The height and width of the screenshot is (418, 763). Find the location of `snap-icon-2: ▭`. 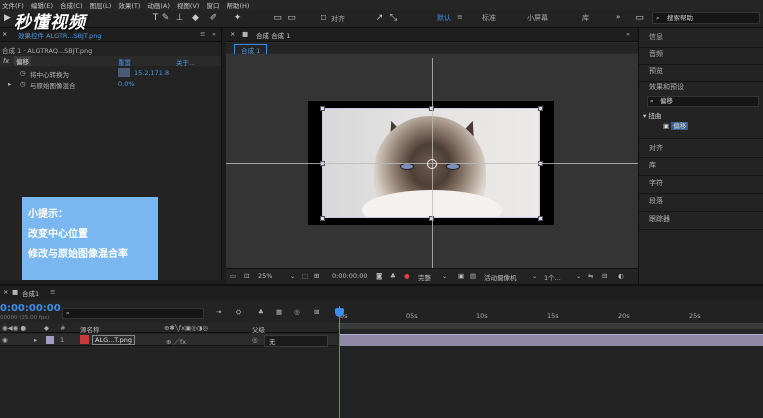

snap-icon-2: ▭ is located at coordinates (291, 18).